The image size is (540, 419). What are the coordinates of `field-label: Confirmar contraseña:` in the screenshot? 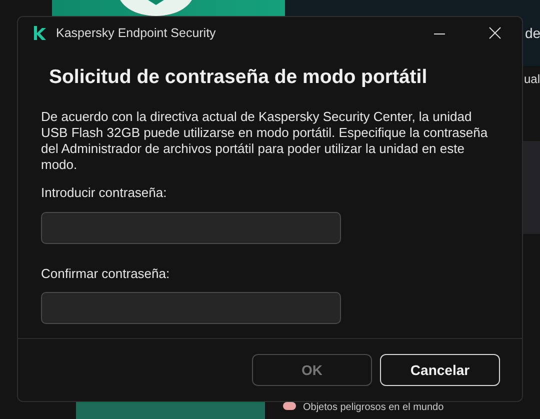 It's located at (106, 273).